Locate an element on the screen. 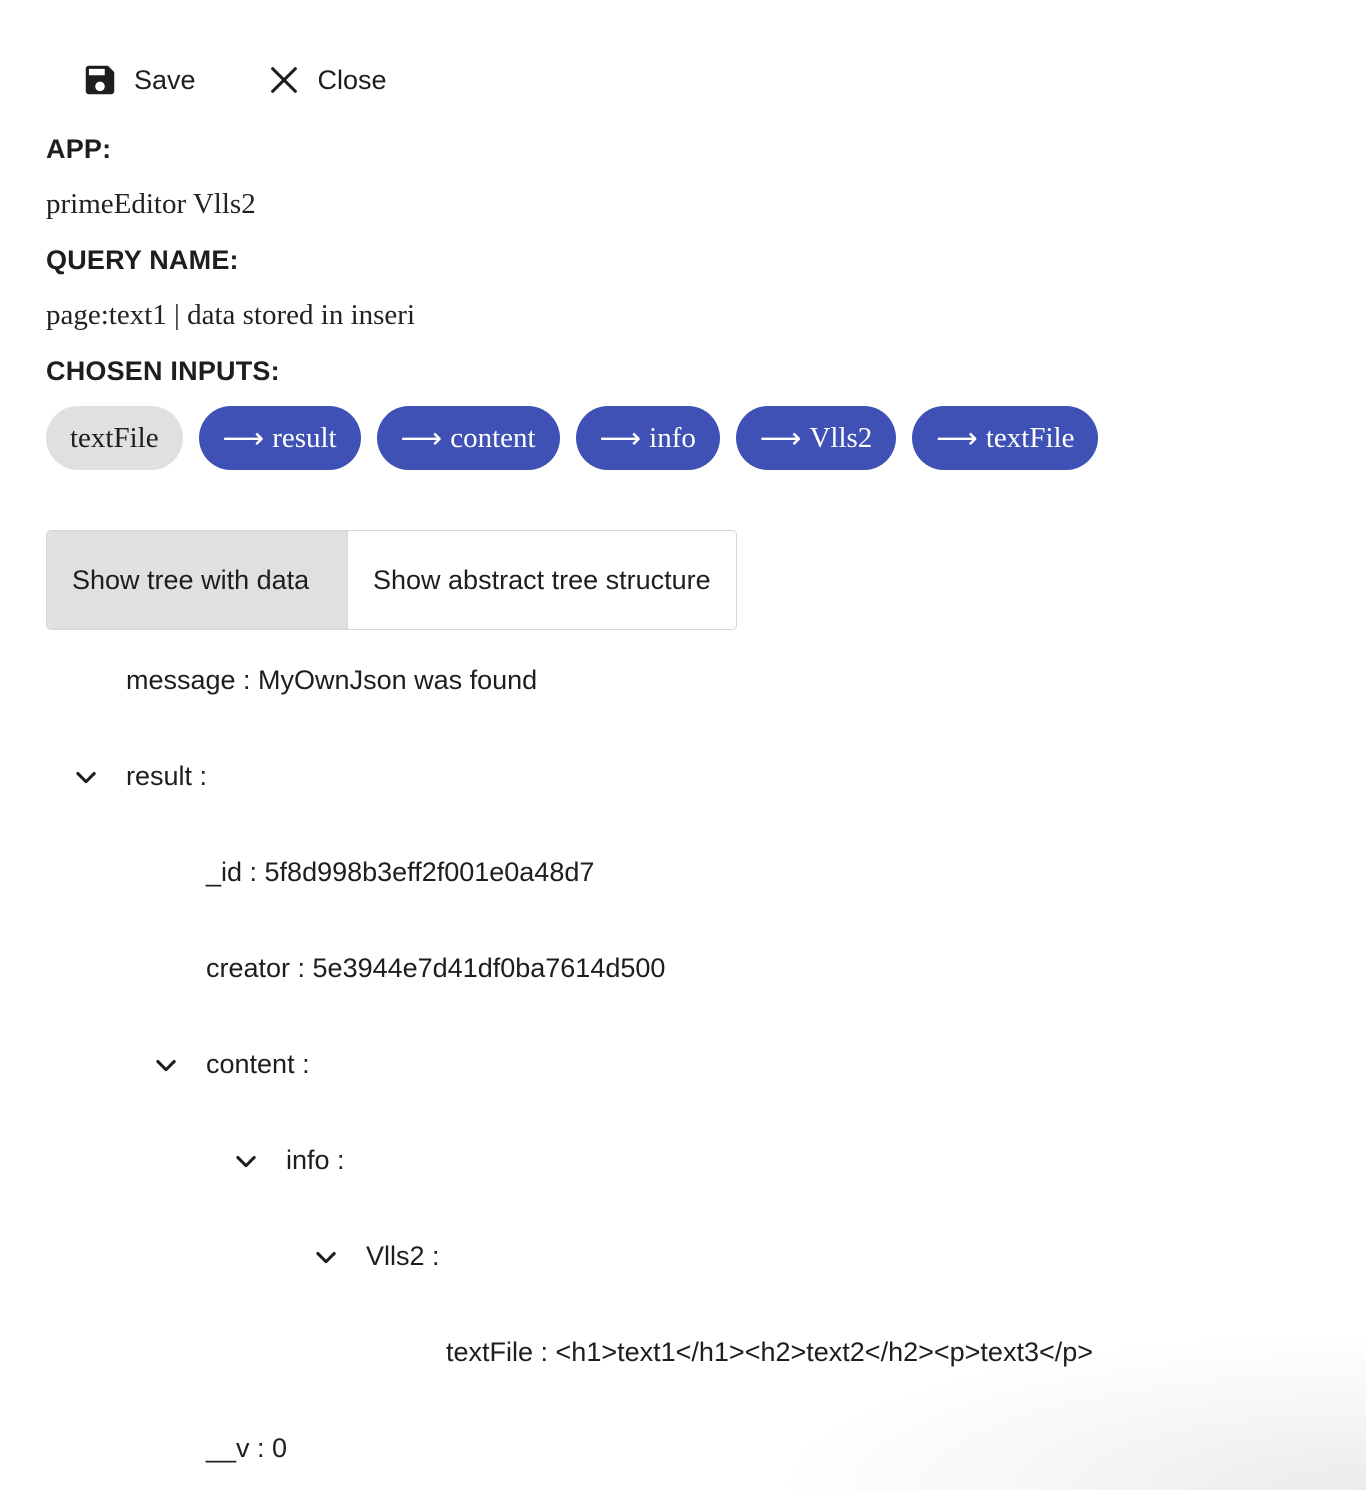 Image resolution: width=1366 pixels, height=1490 pixels. chip-path-info: ⟶ info is located at coordinates (647, 438).